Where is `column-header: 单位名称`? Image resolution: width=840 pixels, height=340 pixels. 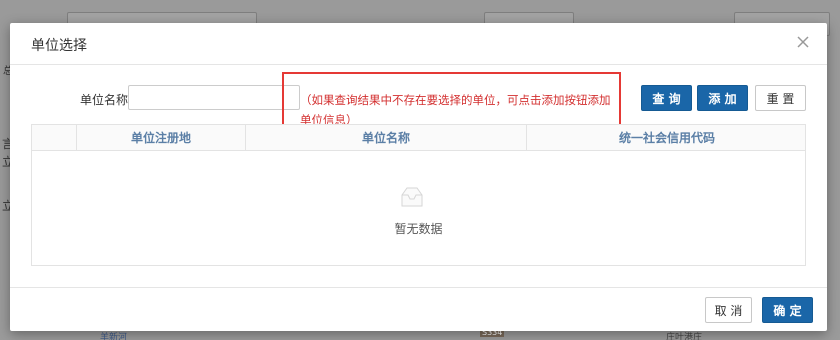
column-header: 单位名称 is located at coordinates (385, 138).